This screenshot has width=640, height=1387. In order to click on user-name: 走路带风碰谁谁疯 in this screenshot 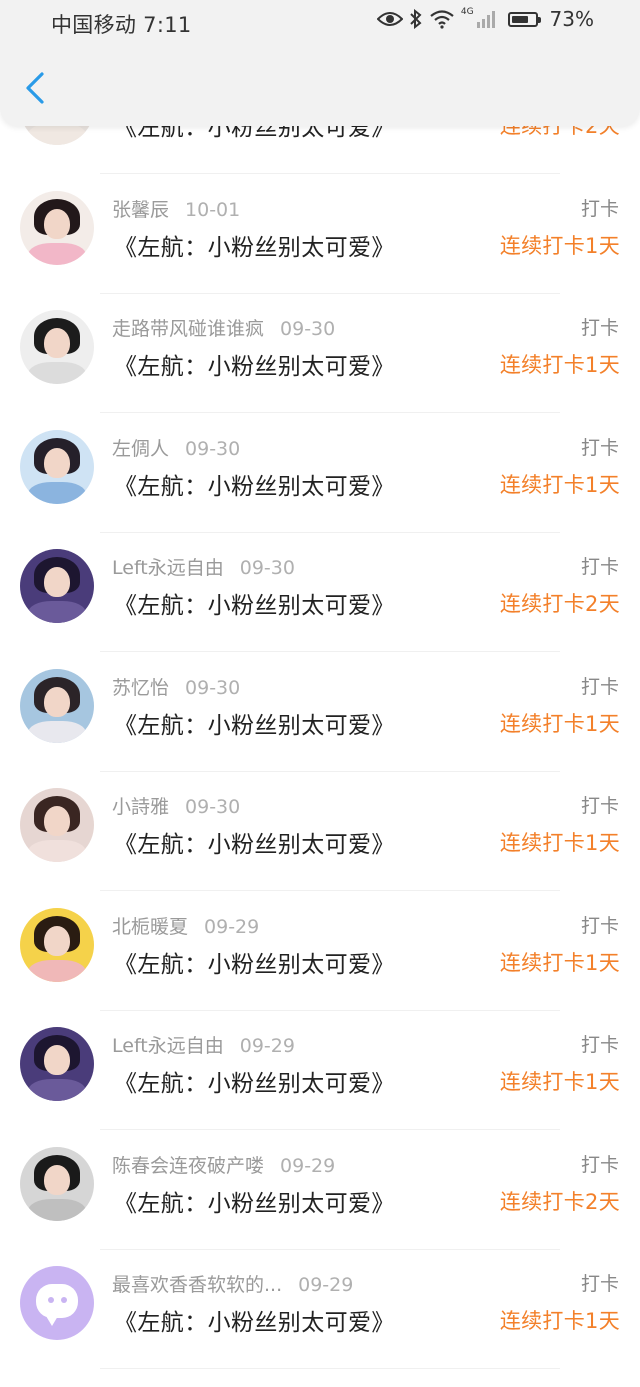, I will do `click(188, 329)`.